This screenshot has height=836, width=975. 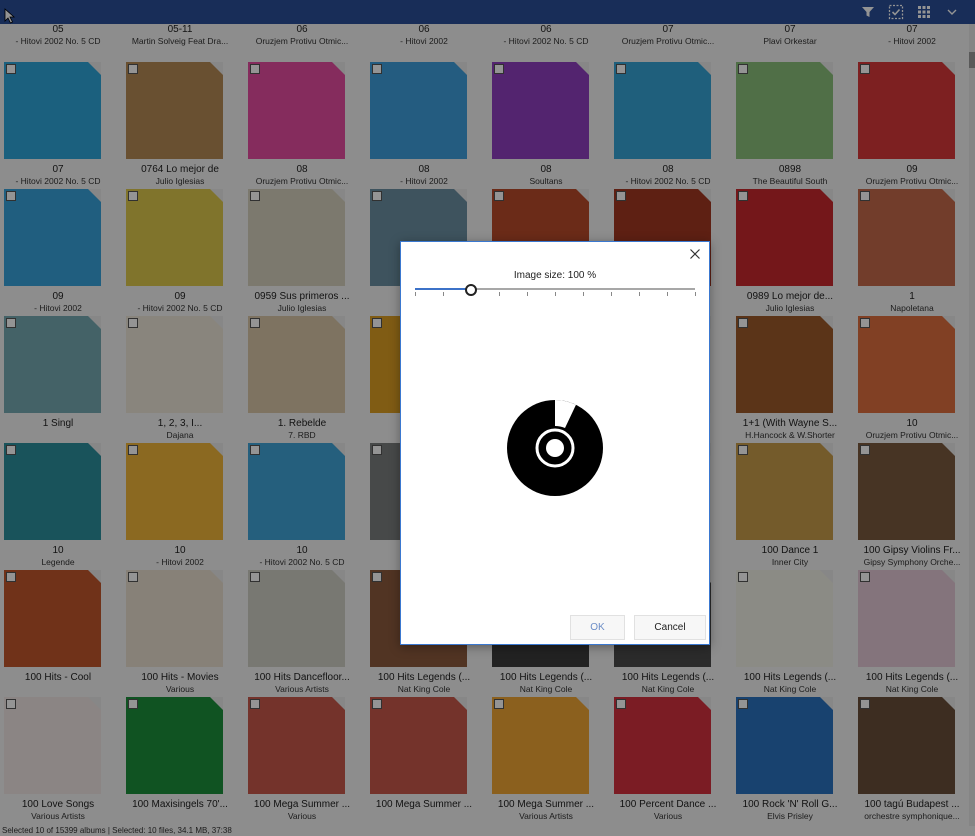 I want to click on cd-disc-icon, so click(x=555, y=448).